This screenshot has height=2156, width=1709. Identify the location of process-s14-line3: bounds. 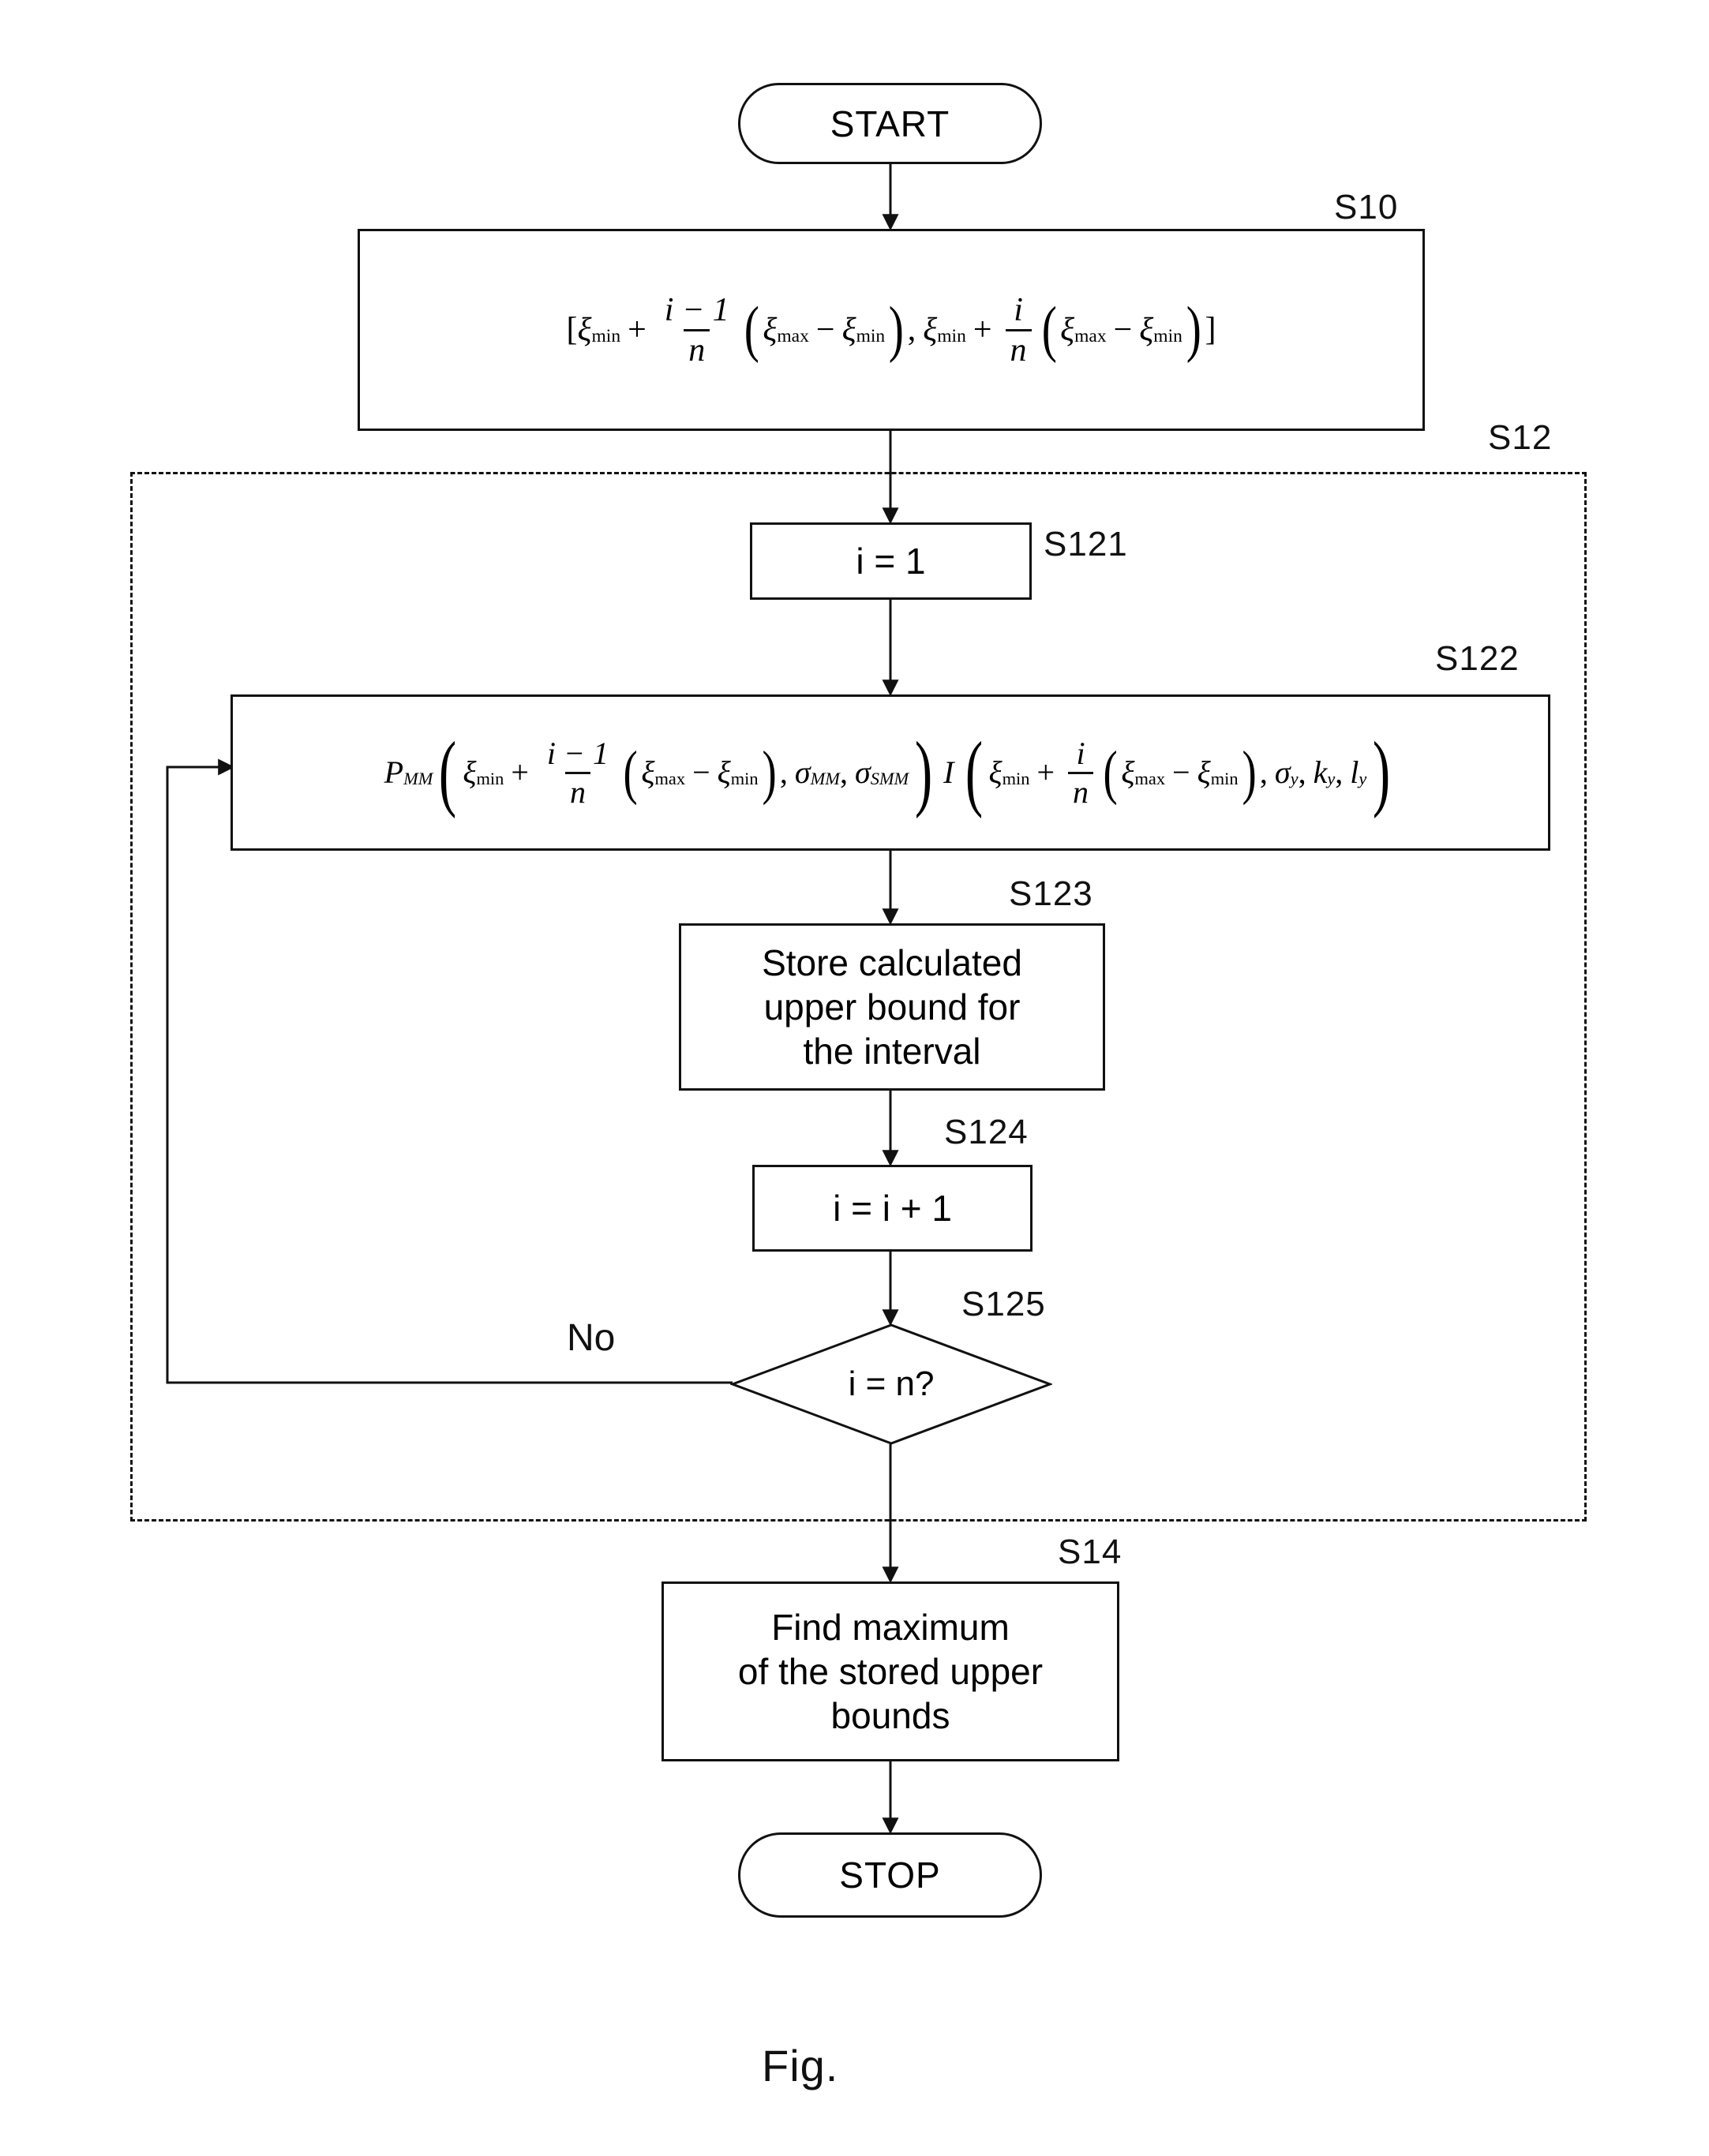
(890, 1716).